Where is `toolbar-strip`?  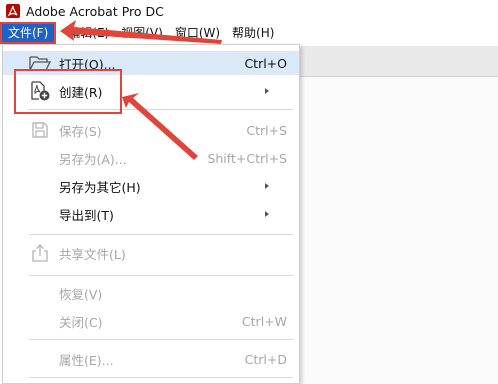 toolbar-strip is located at coordinates (399, 61).